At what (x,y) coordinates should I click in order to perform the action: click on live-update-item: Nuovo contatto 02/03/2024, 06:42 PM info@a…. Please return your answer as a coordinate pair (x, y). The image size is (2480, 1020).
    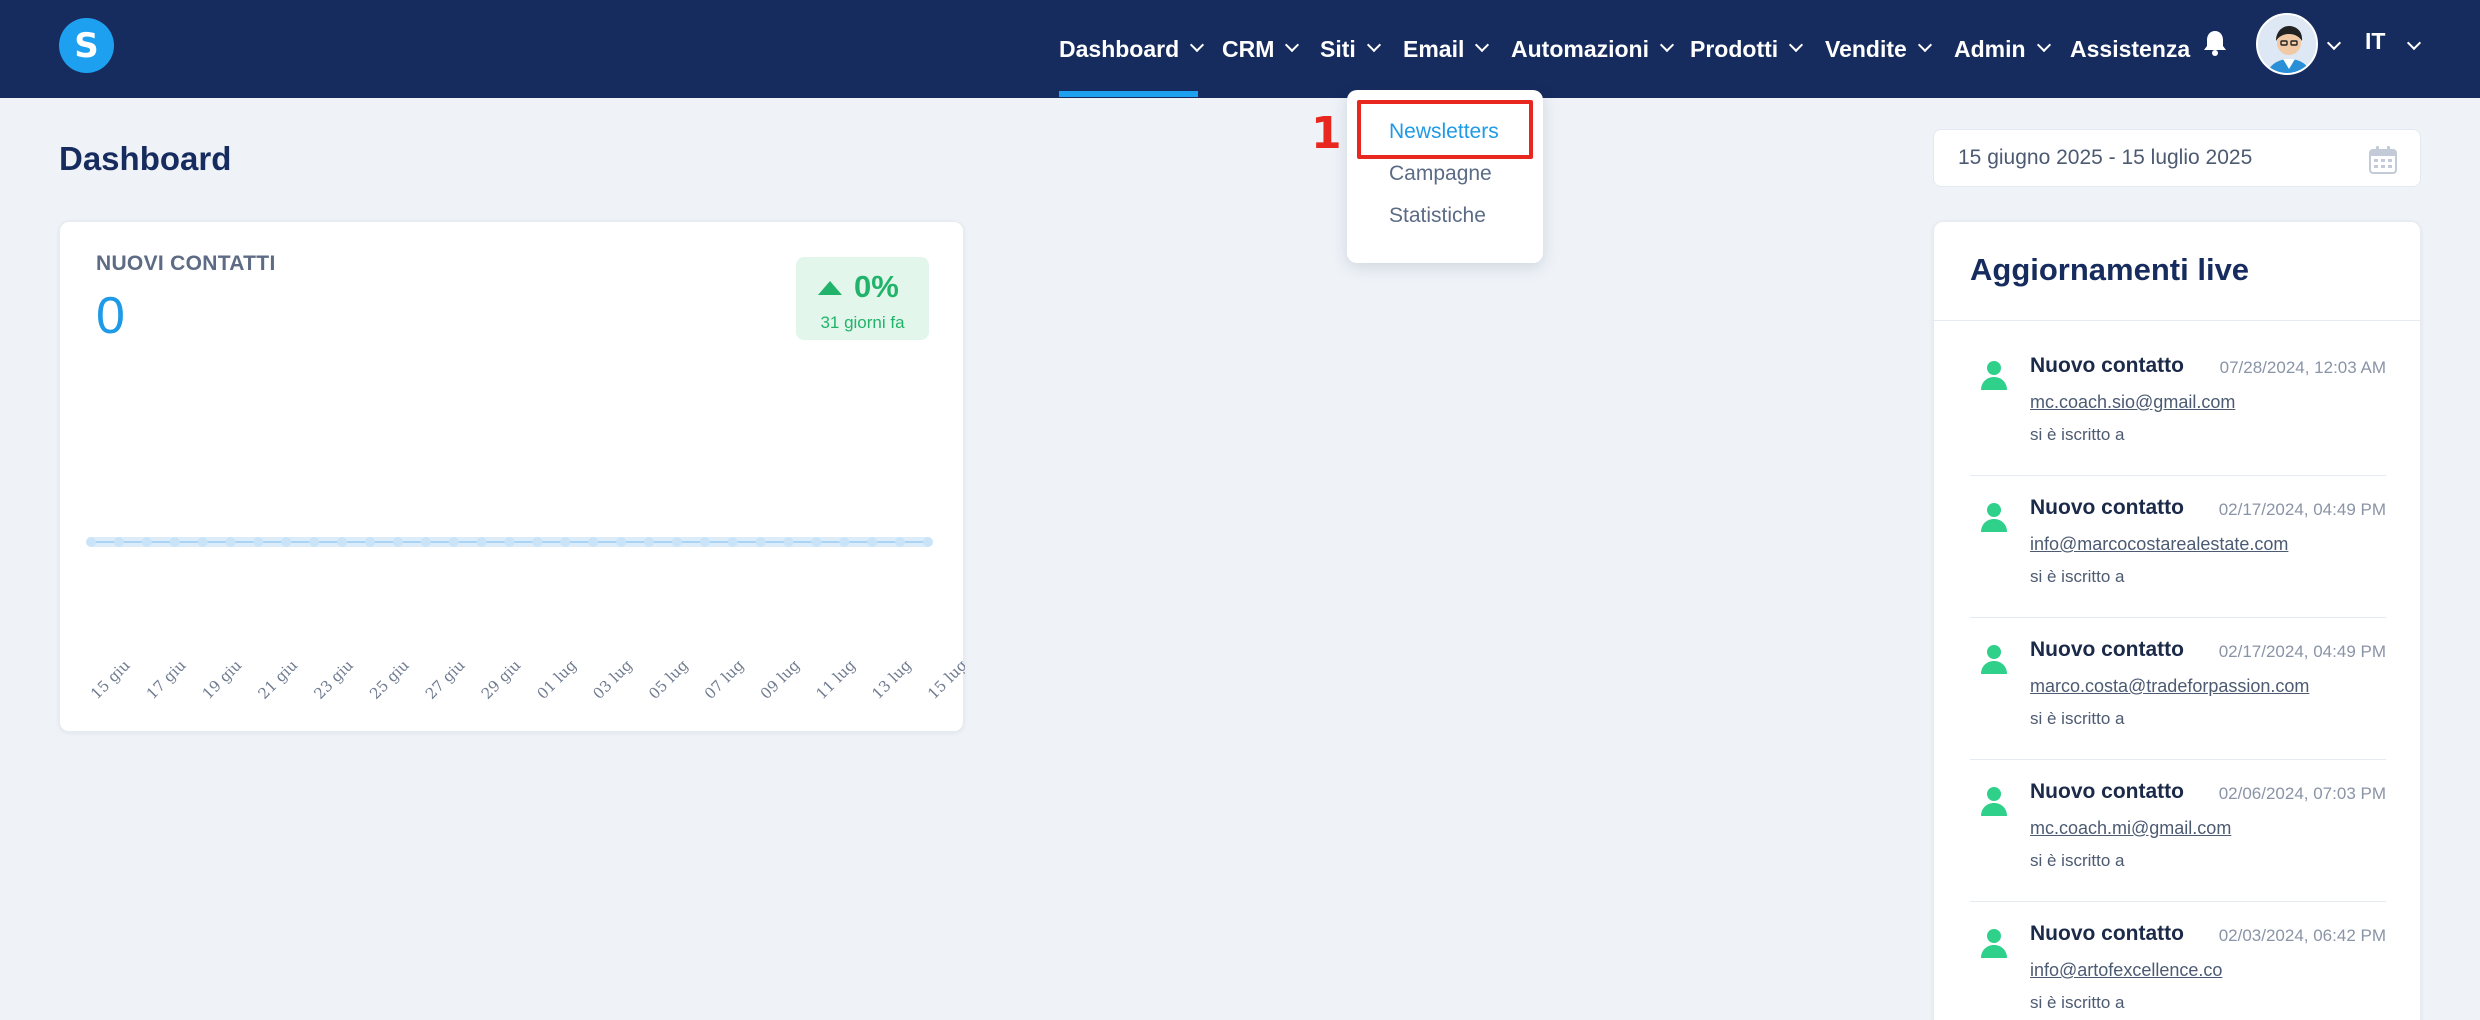
    Looking at the image, I should click on (2178, 961).